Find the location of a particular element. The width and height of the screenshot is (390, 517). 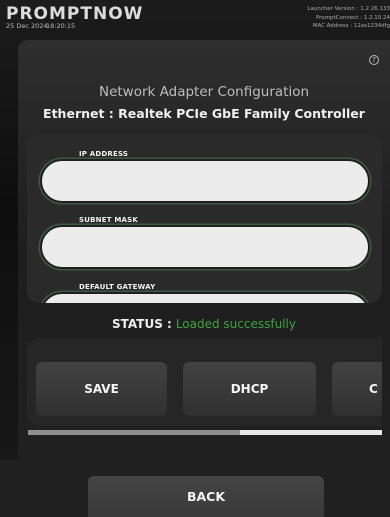

mac-address: MAC Address : 12as1234dfg is located at coordinates (351, 26).